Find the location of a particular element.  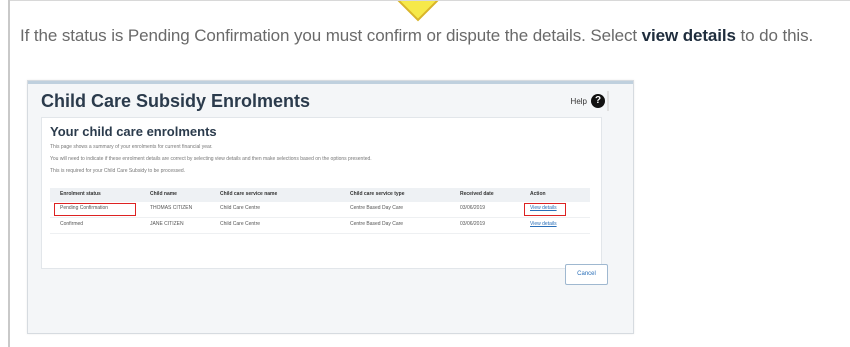

panel-top-bar is located at coordinates (330, 82).